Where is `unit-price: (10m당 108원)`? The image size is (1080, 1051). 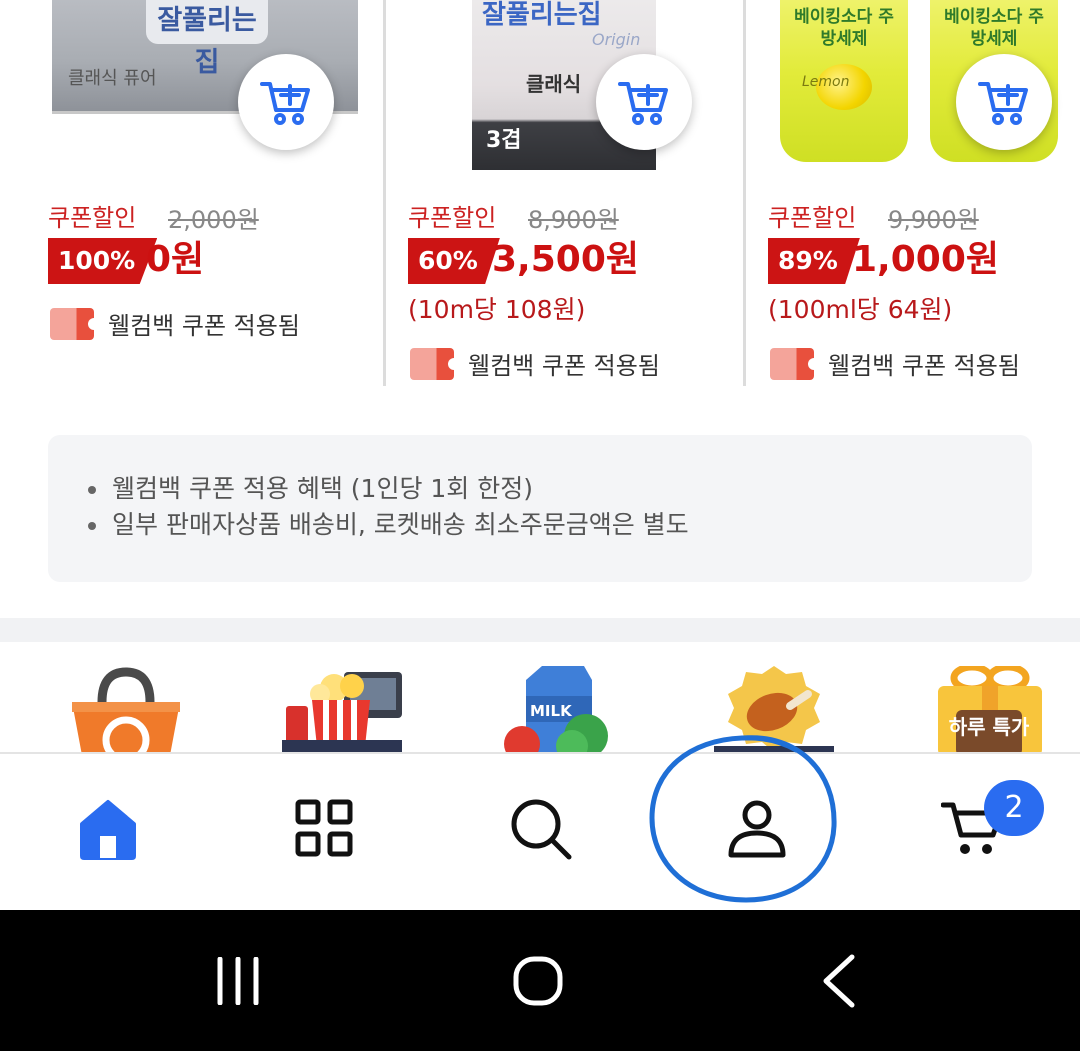
unit-price: (10m당 108원) is located at coordinates (497, 309).